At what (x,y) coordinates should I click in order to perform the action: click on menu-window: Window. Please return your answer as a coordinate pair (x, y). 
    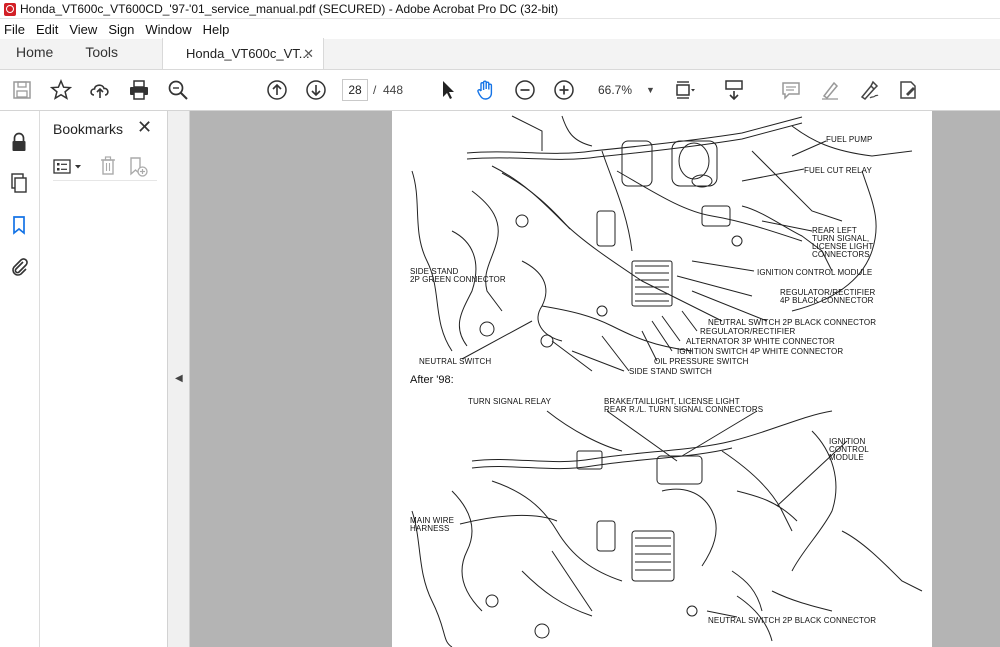
    Looking at the image, I should click on (168, 29).